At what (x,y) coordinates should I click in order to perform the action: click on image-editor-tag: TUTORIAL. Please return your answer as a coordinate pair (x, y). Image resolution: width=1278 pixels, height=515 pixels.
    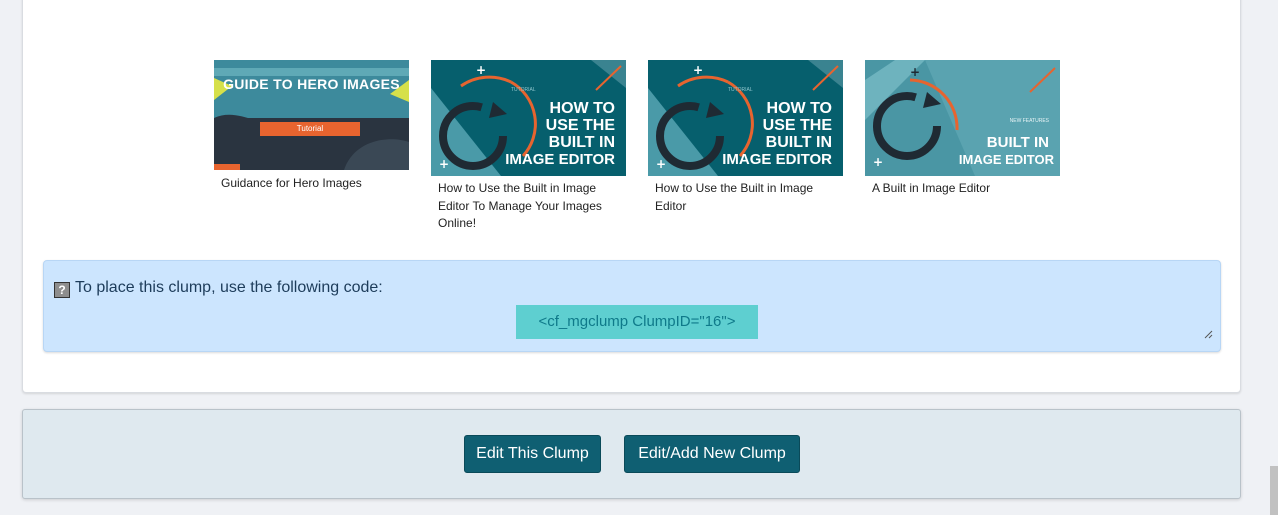
    Looking at the image, I should click on (523, 90).